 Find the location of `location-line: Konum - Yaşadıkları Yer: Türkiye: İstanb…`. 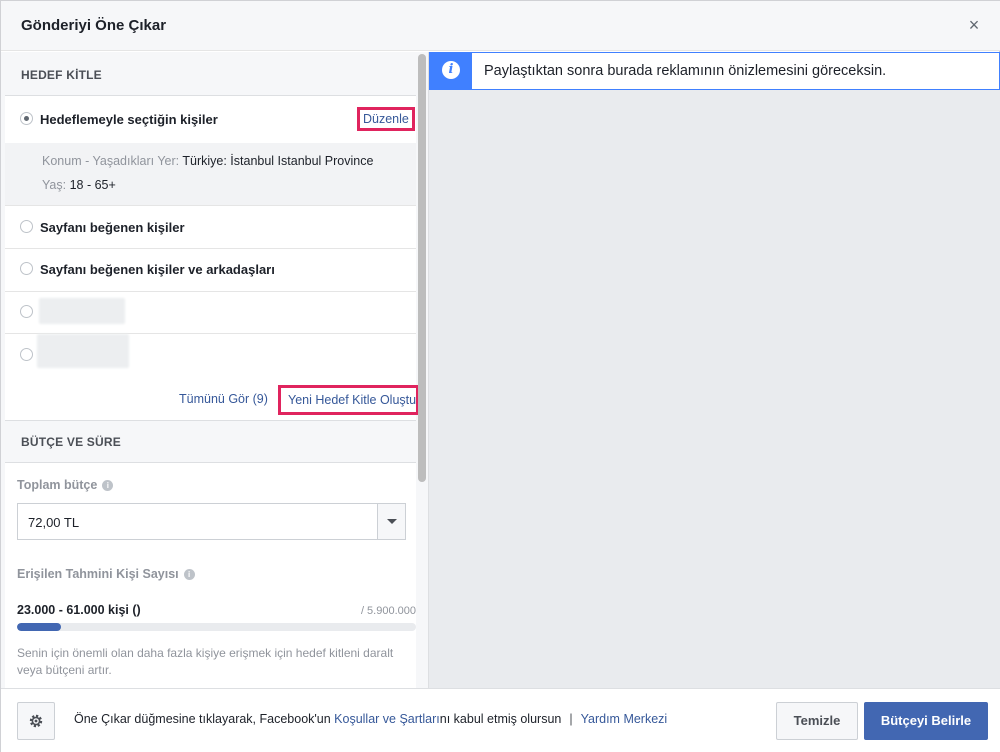

location-line: Konum - Yaşadıkları Yer: Türkiye: İstanb… is located at coordinates (208, 161).